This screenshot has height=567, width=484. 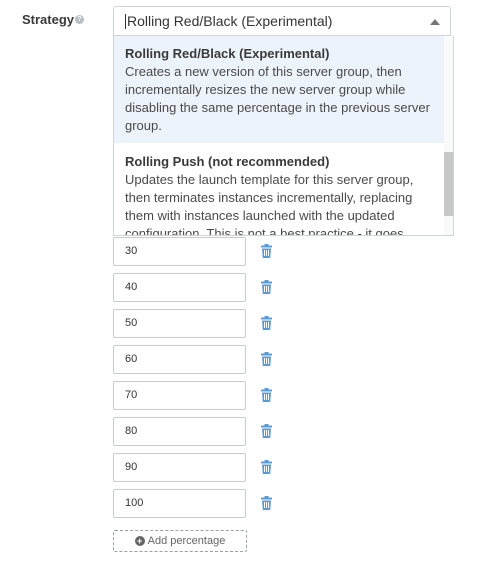 What do you see at coordinates (229, 21) in the screenshot?
I see `strategy-selected-value: Rolling Red/Black (Experimental)` at bounding box center [229, 21].